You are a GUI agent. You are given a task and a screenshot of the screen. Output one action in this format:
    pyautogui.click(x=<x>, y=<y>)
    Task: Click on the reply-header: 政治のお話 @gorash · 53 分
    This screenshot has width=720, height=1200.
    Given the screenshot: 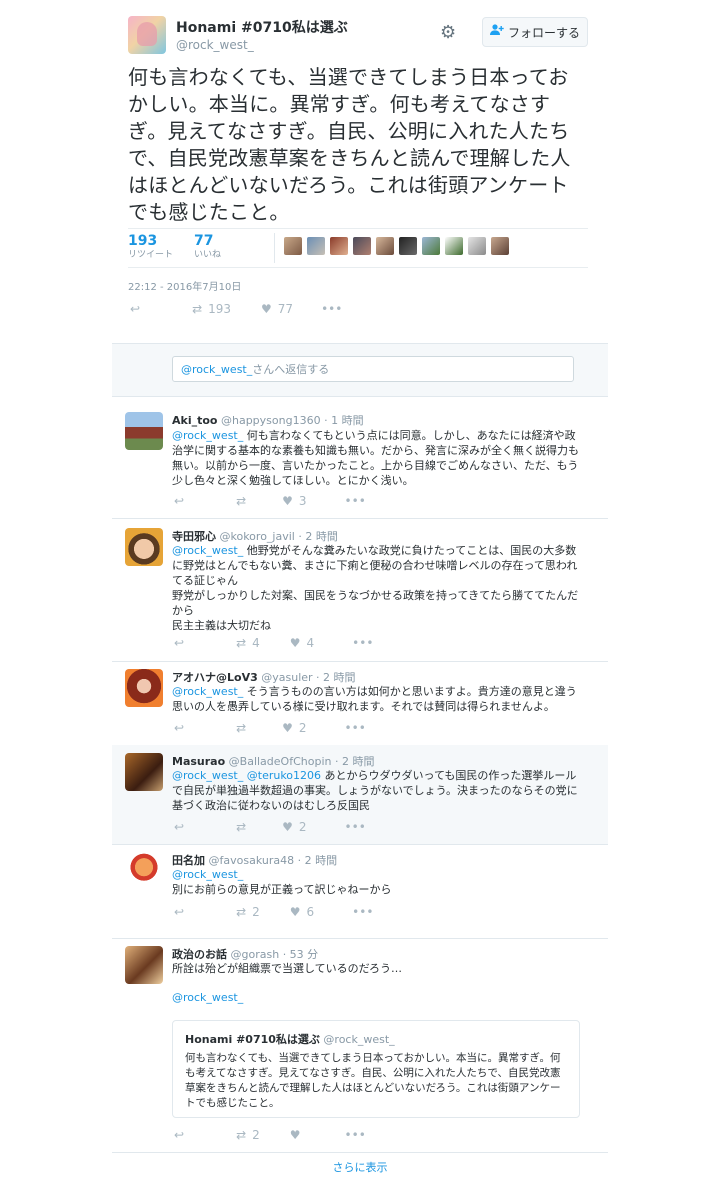 What is the action you would take?
    pyautogui.click(x=245, y=954)
    